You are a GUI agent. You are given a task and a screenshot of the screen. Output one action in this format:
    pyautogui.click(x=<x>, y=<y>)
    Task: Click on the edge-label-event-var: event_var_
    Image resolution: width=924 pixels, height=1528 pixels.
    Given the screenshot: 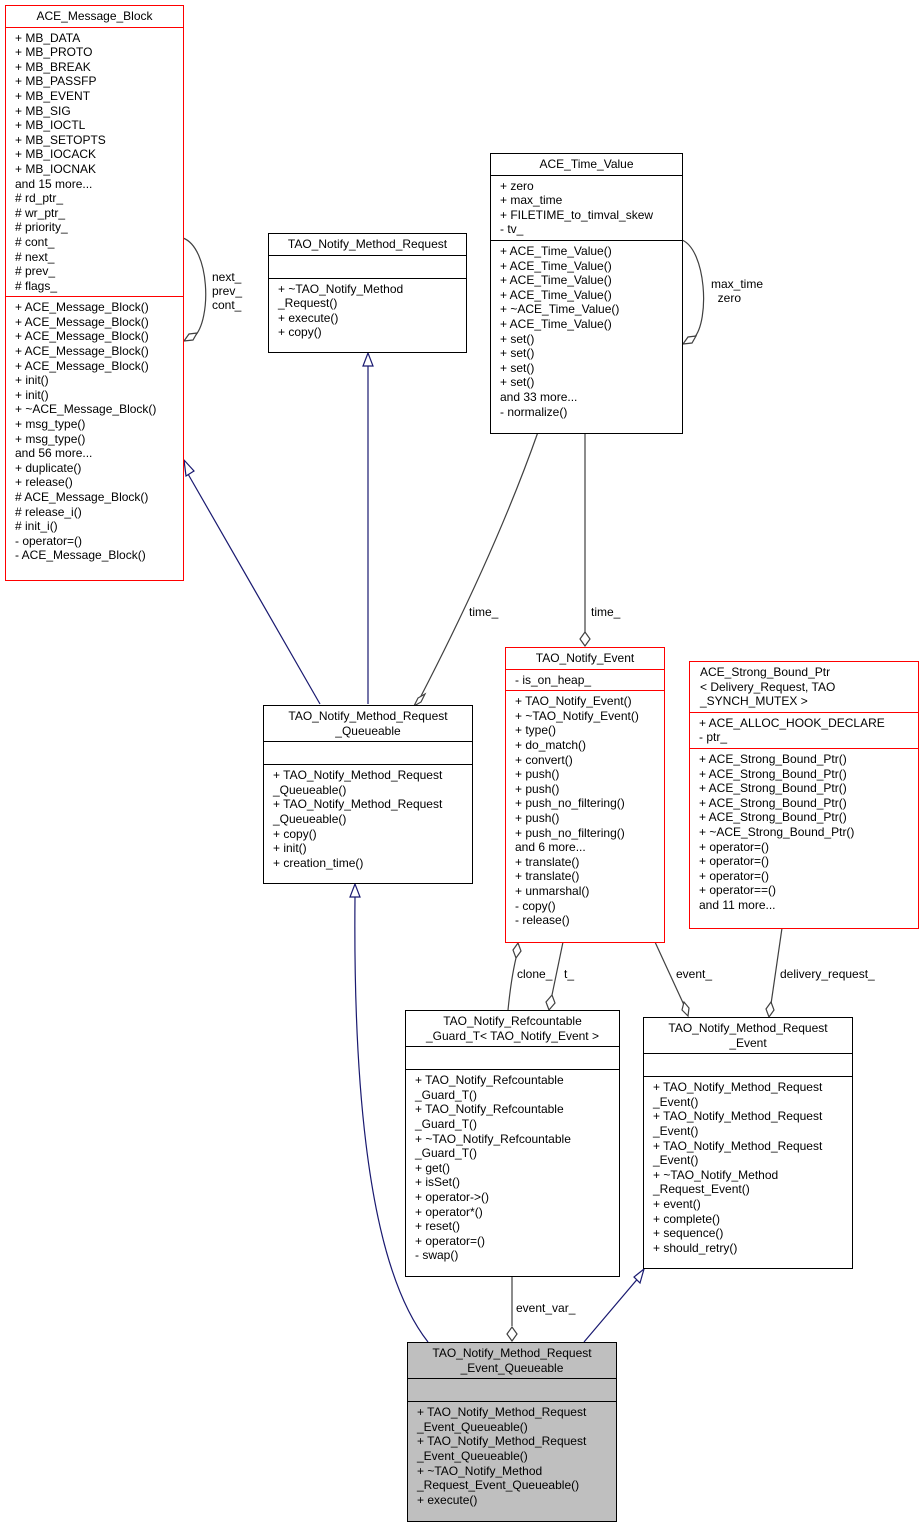 What is the action you would take?
    pyautogui.click(x=546, y=1308)
    